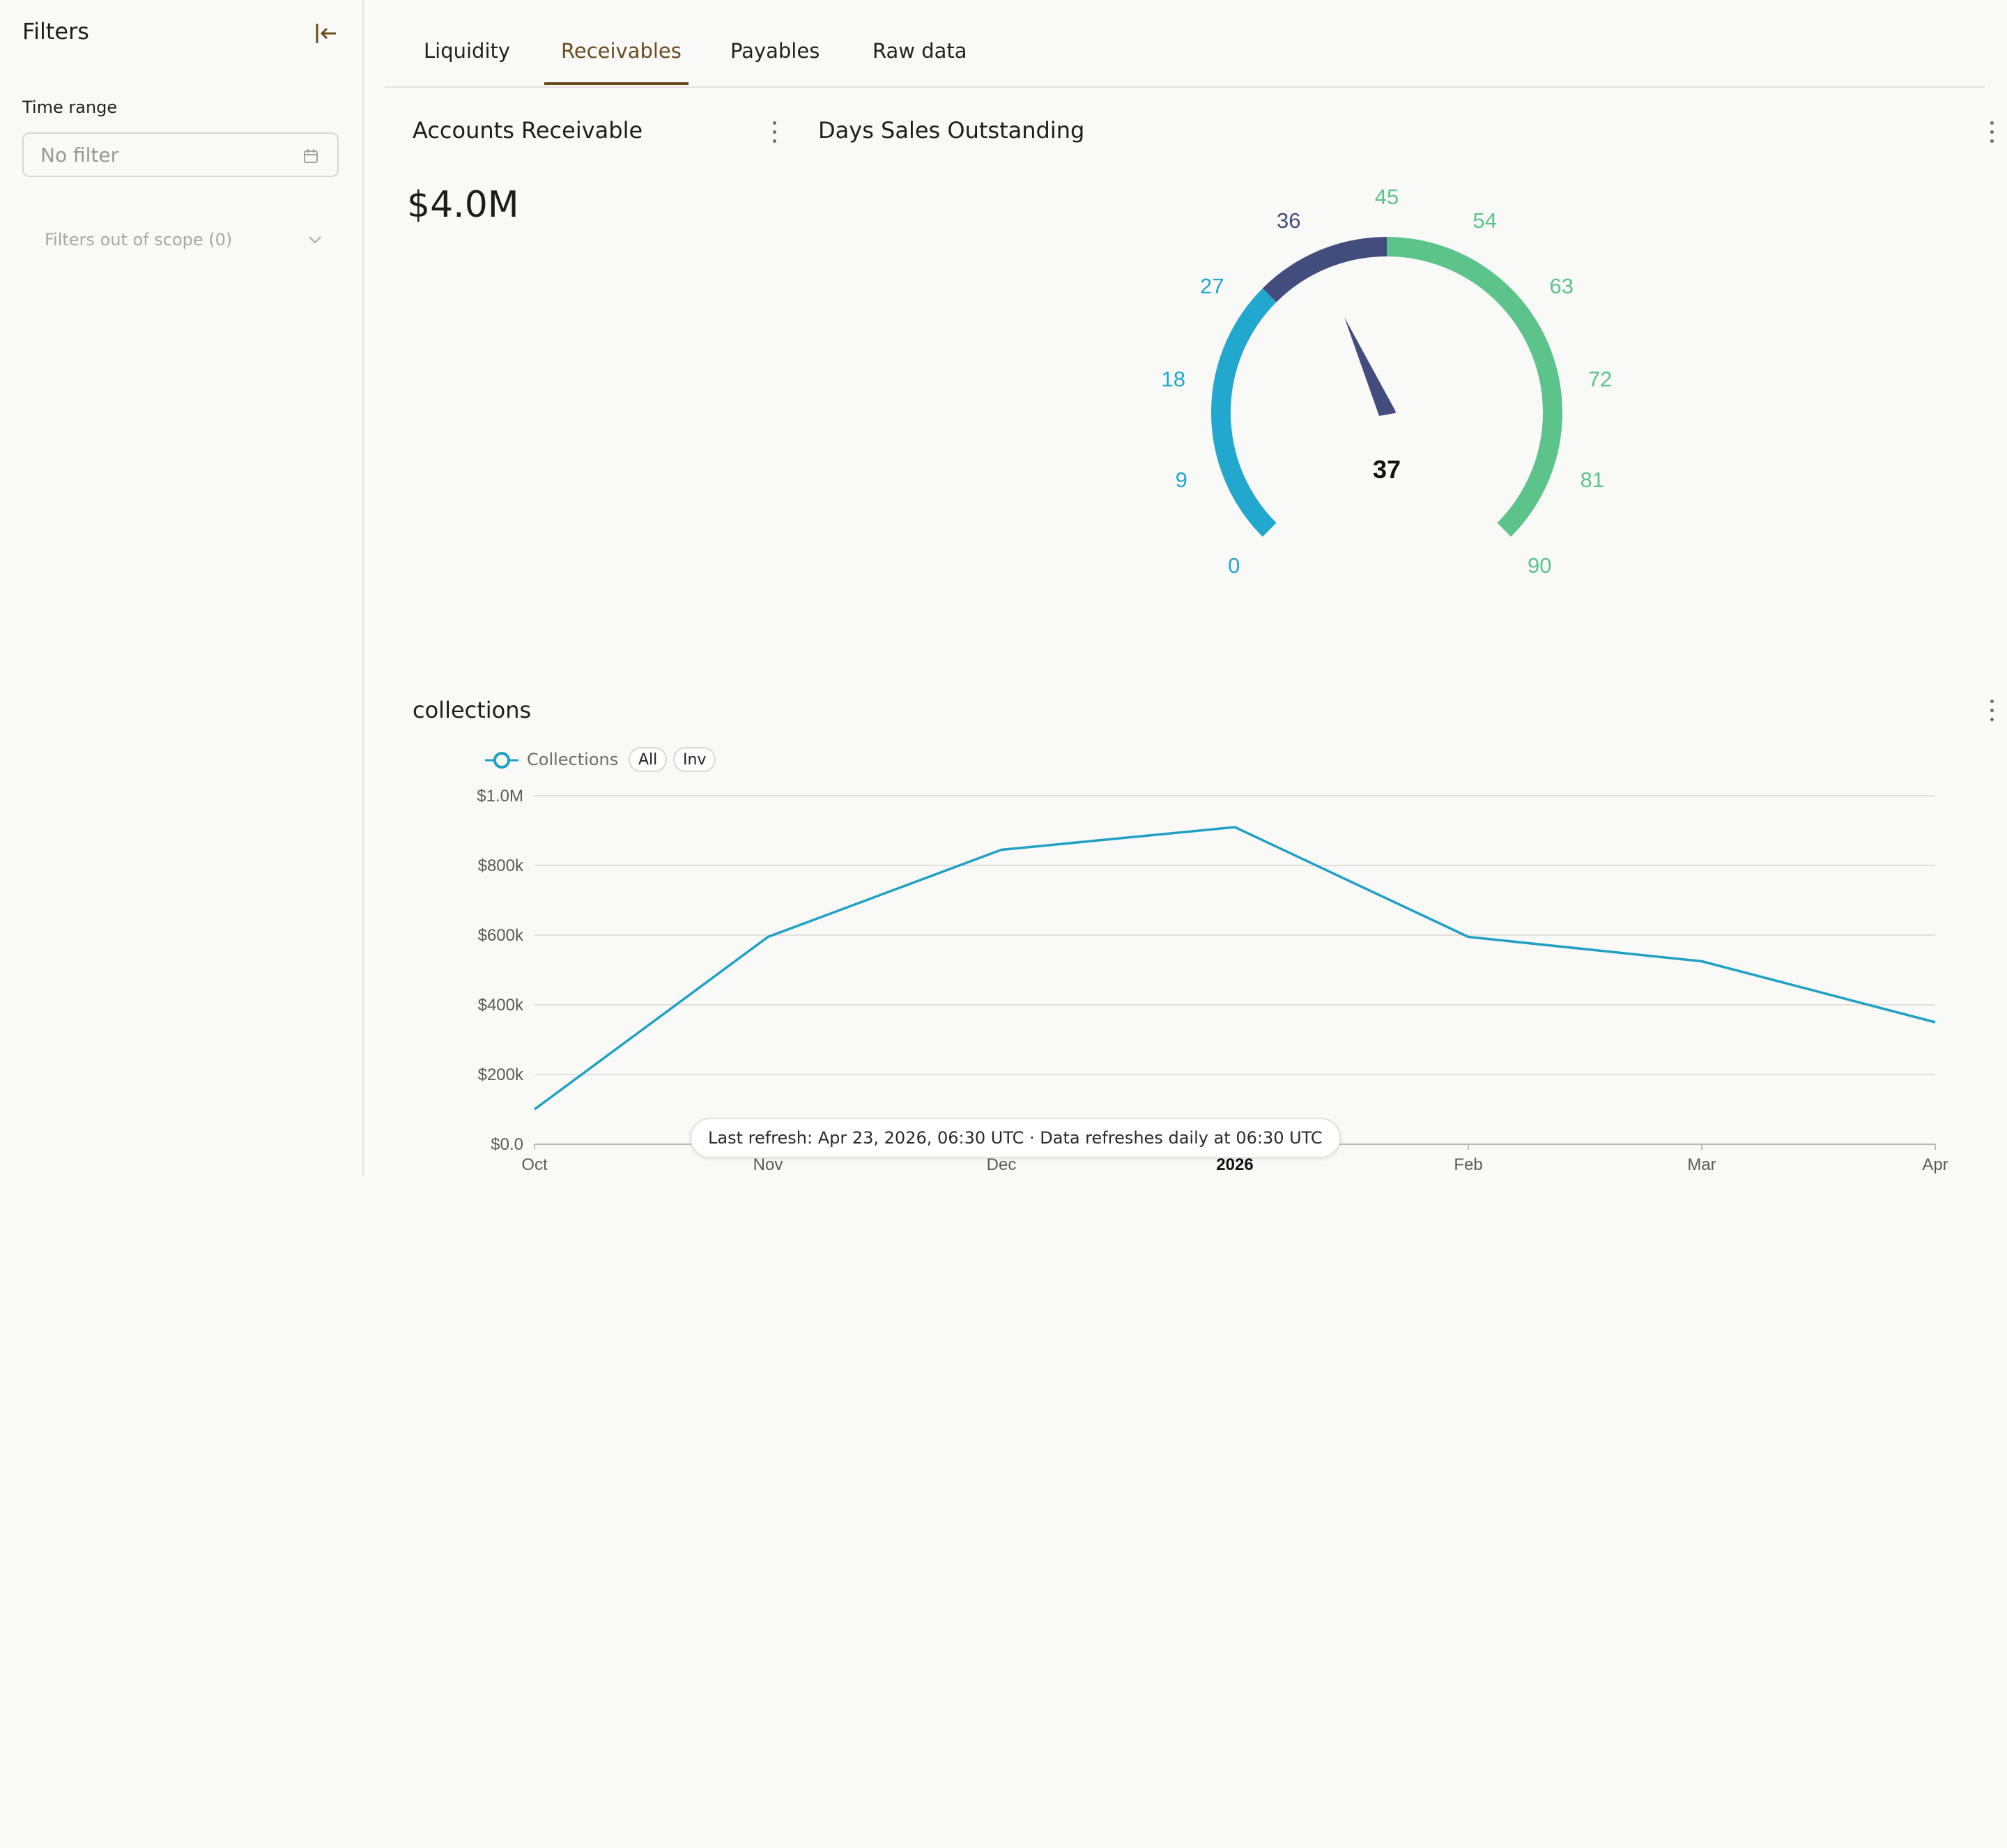 The height and width of the screenshot is (1848, 2007). Describe the element at coordinates (1185, 44) in the screenshot. I see `dashboard-tabs: Liquidity Receivables Payables Raw data` at that location.